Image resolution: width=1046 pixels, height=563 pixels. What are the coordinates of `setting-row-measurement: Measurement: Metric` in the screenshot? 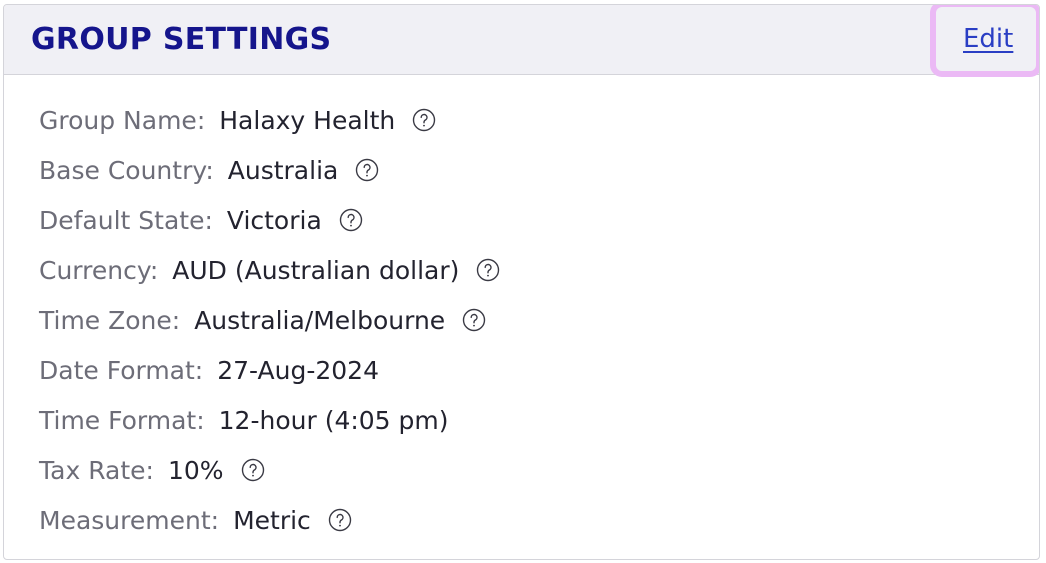 It's located at (270, 520).